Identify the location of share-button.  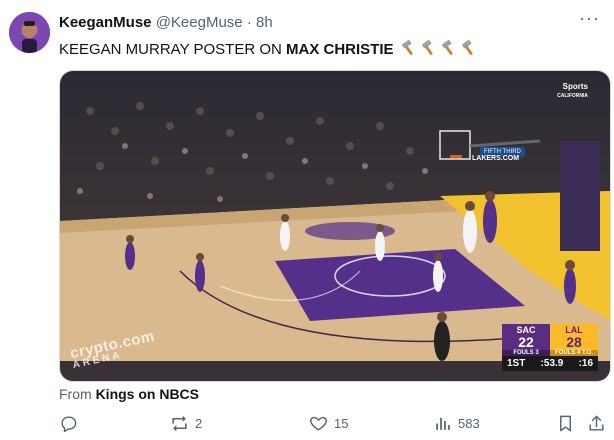
(596, 423).